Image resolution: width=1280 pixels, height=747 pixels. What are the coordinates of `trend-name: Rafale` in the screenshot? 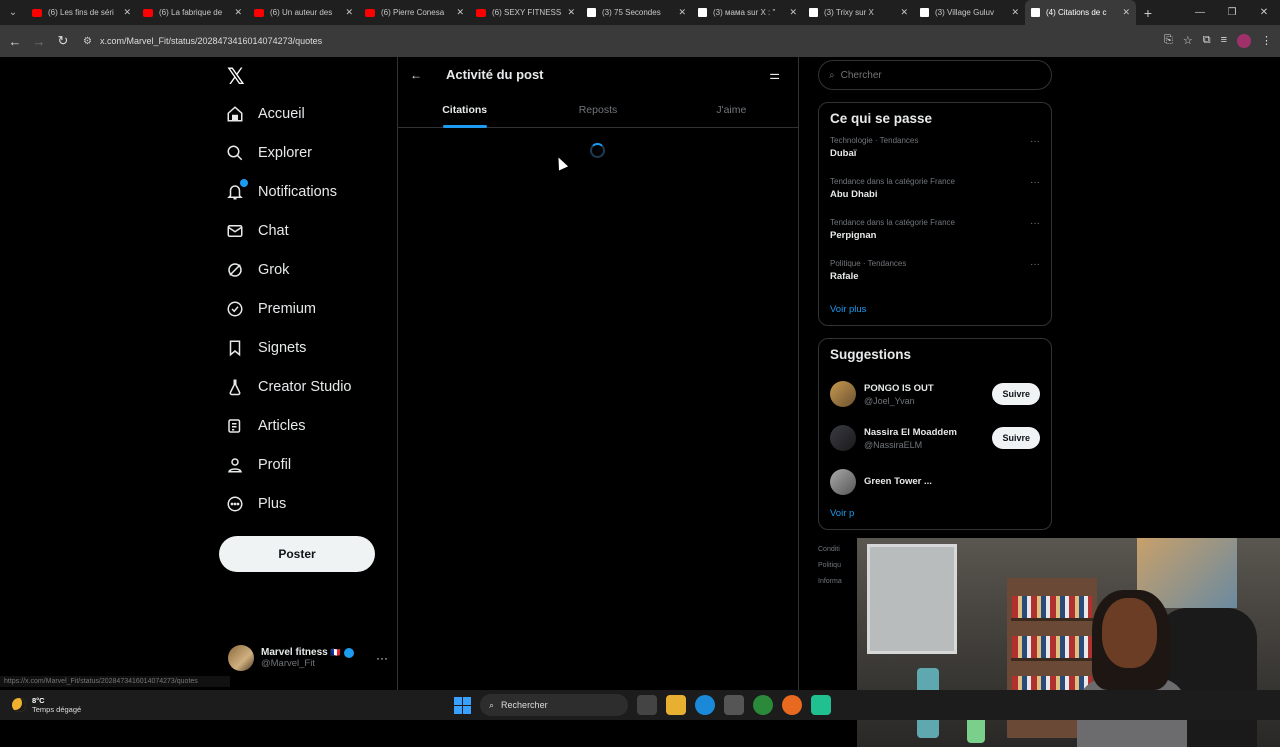 It's located at (844, 276).